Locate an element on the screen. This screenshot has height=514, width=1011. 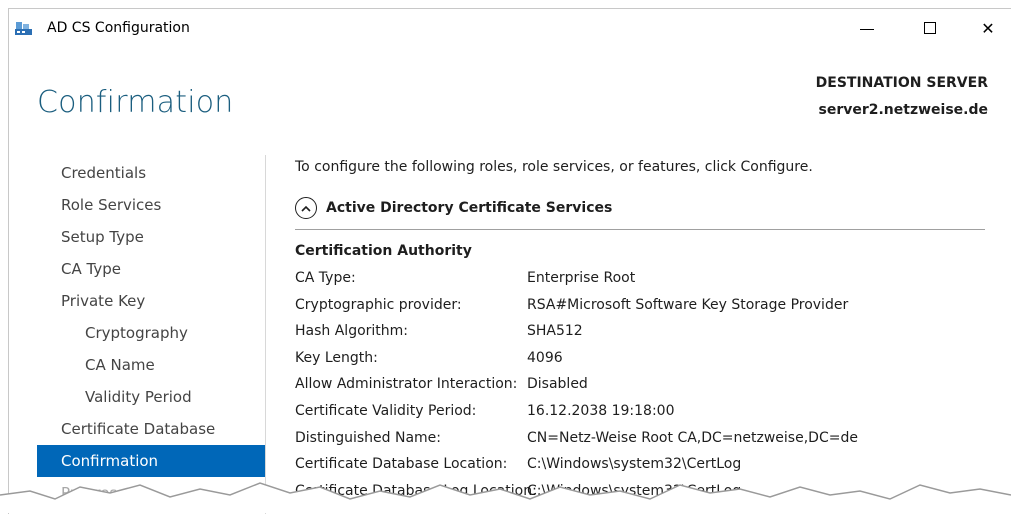
close-button: ✕ is located at coordinates (988, 29).